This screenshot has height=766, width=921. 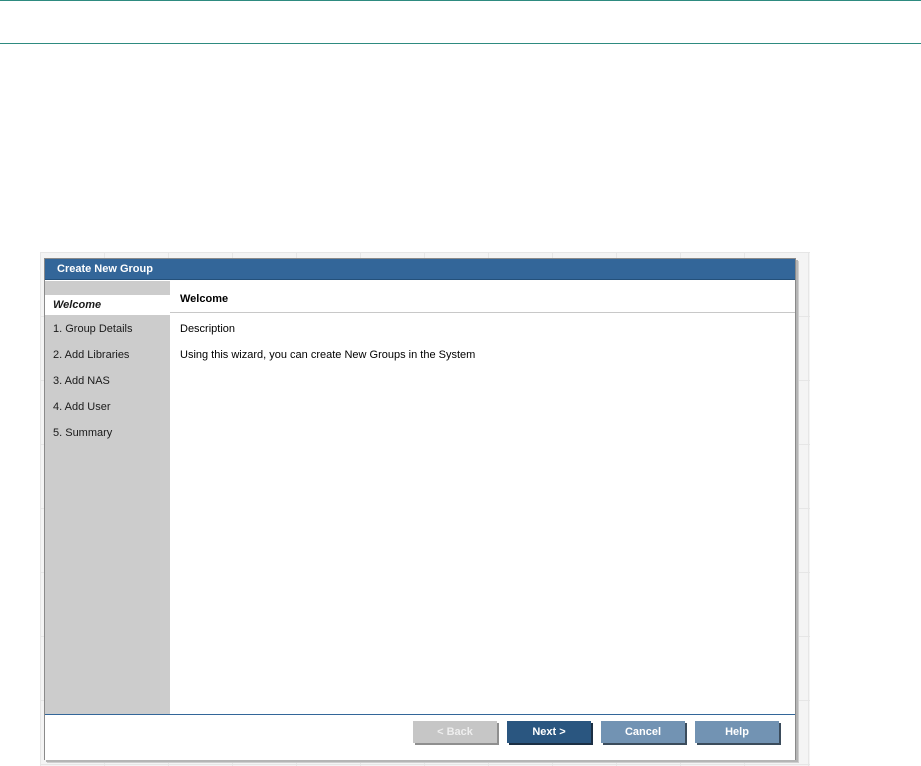 What do you see at coordinates (460, 43) in the screenshot?
I see `header-rule` at bounding box center [460, 43].